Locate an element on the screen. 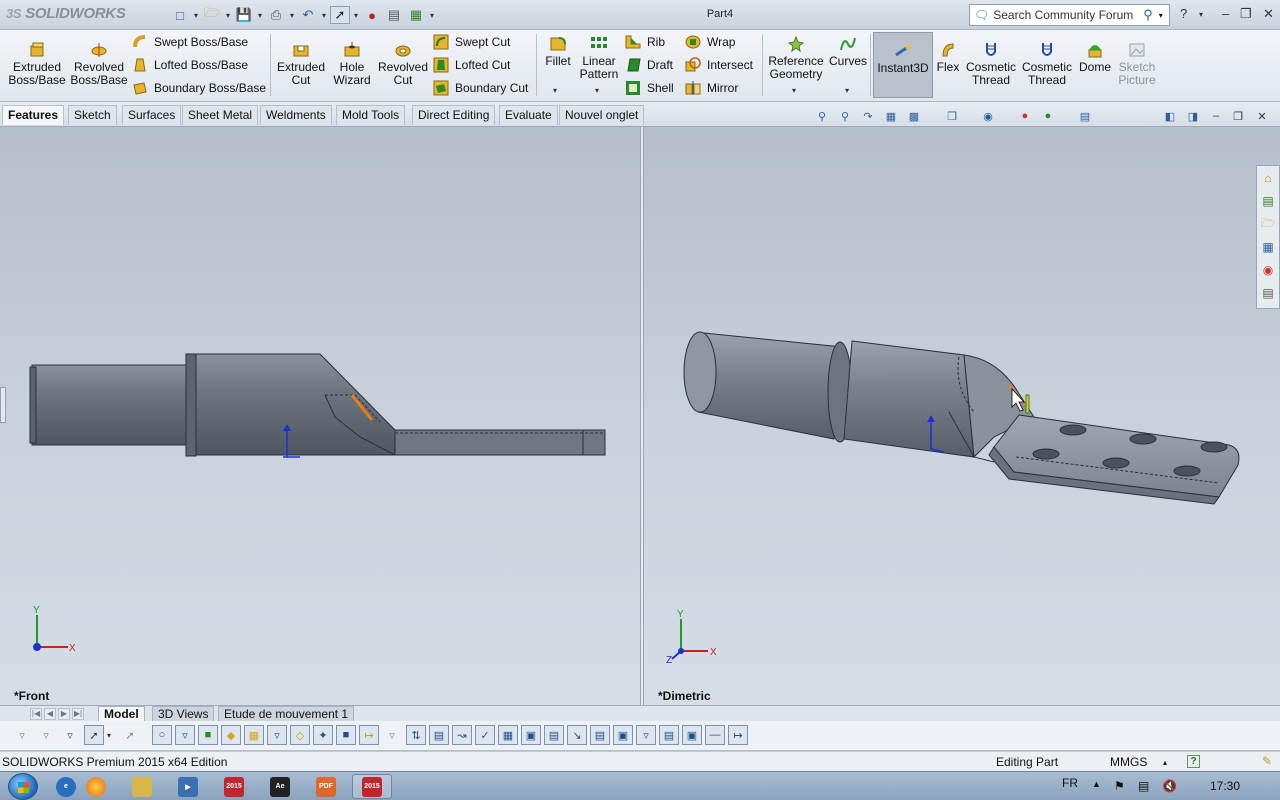 This screenshot has width=1280, height=800. tile-right-icon: ◨ is located at coordinates (1193, 117).